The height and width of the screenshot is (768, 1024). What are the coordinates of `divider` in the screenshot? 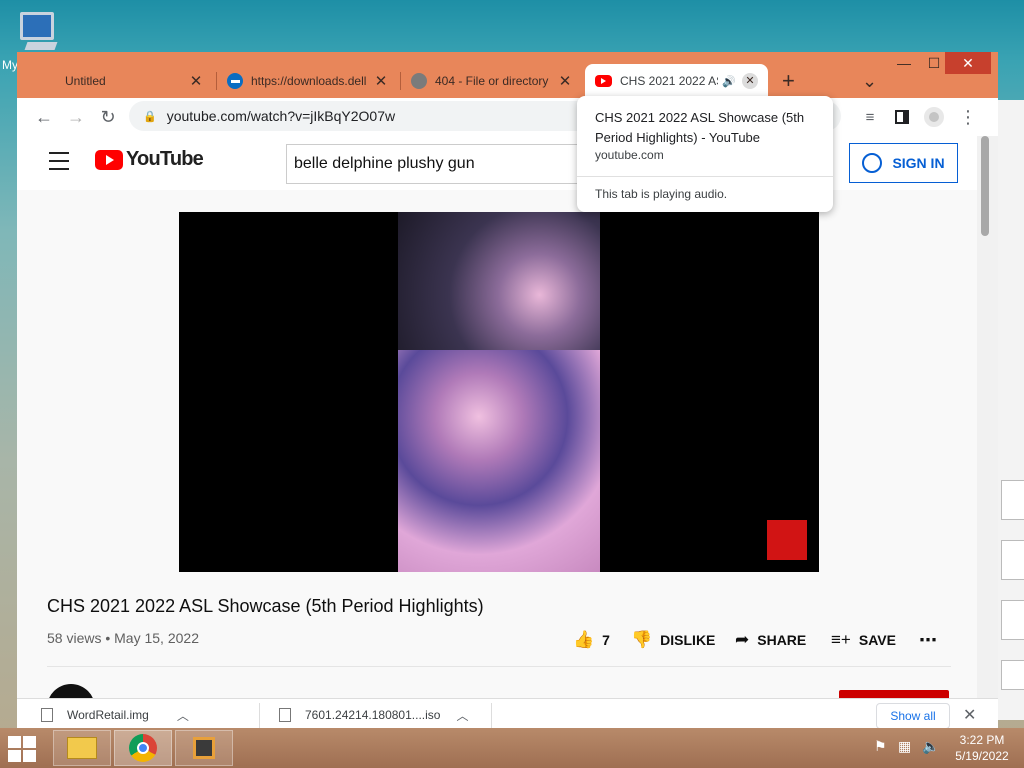 It's located at (499, 666).